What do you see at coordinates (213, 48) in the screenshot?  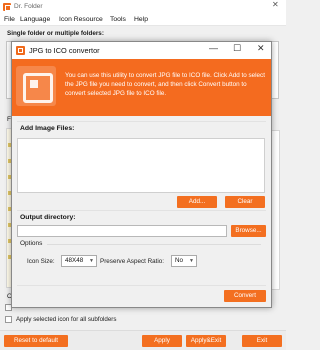 I see `minimize-icon: —` at bounding box center [213, 48].